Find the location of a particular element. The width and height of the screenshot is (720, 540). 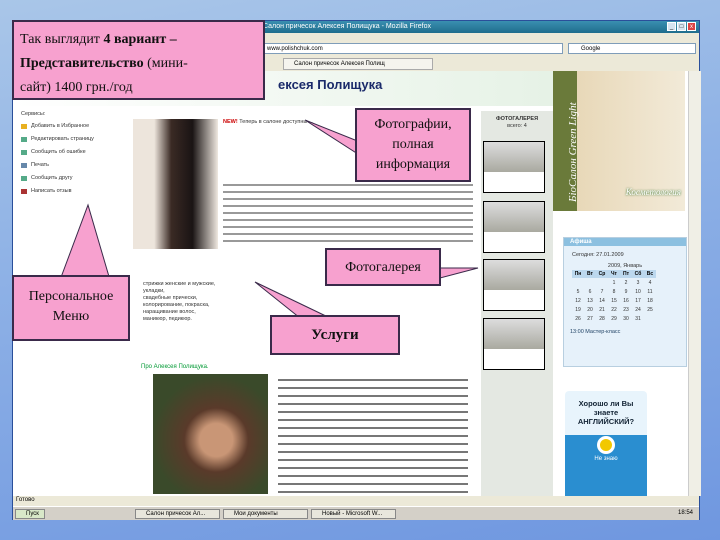

callout-photos: Фотографии, полная информация is located at coordinates (413, 145).